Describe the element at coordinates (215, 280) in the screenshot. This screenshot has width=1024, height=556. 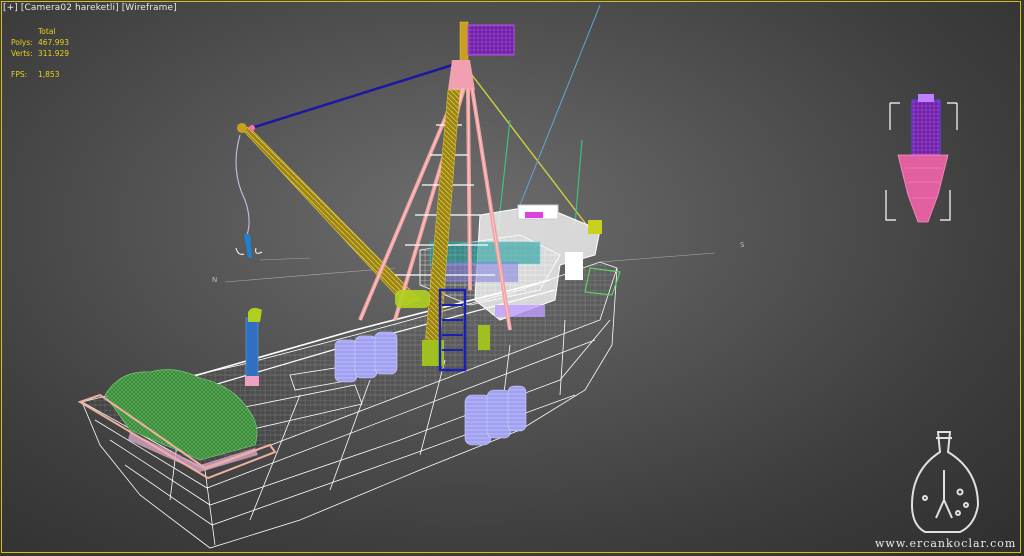
I see `compass-north-label: N` at that location.